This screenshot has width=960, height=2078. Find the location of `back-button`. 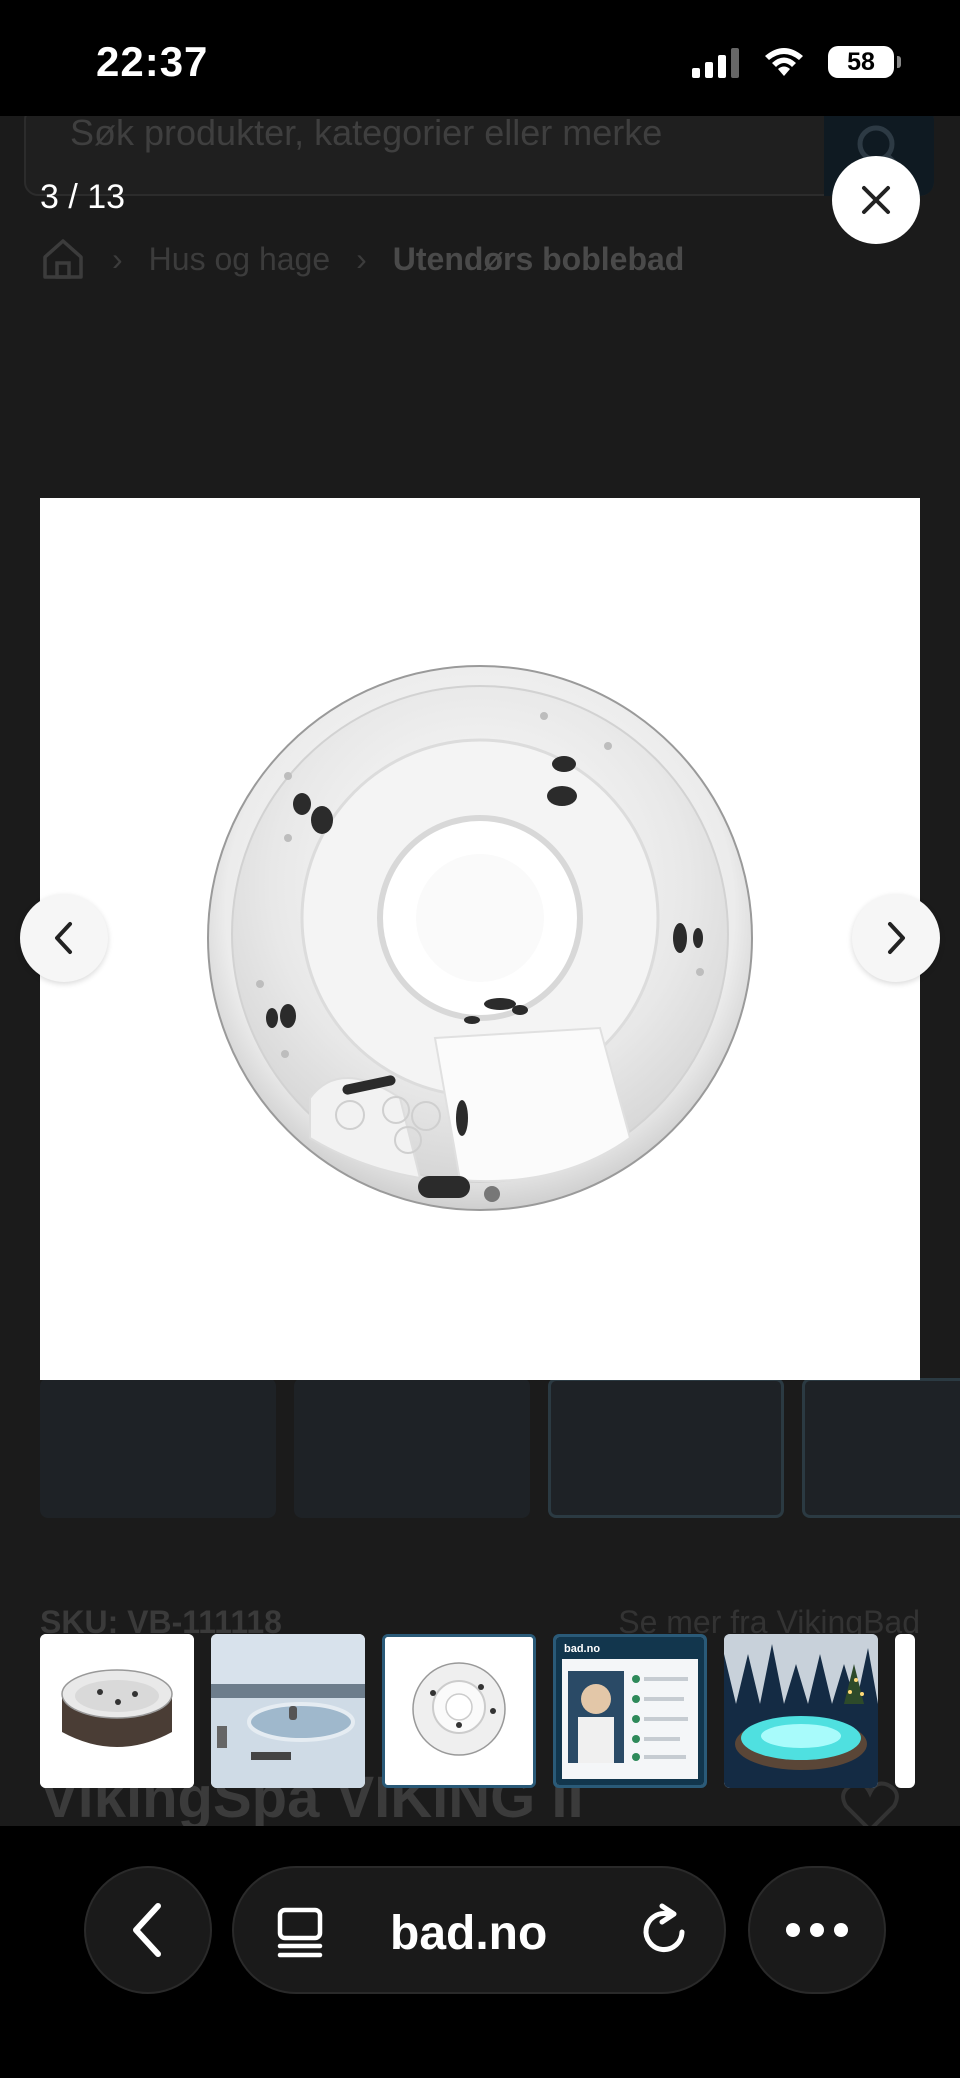

back-button is located at coordinates (148, 1930).